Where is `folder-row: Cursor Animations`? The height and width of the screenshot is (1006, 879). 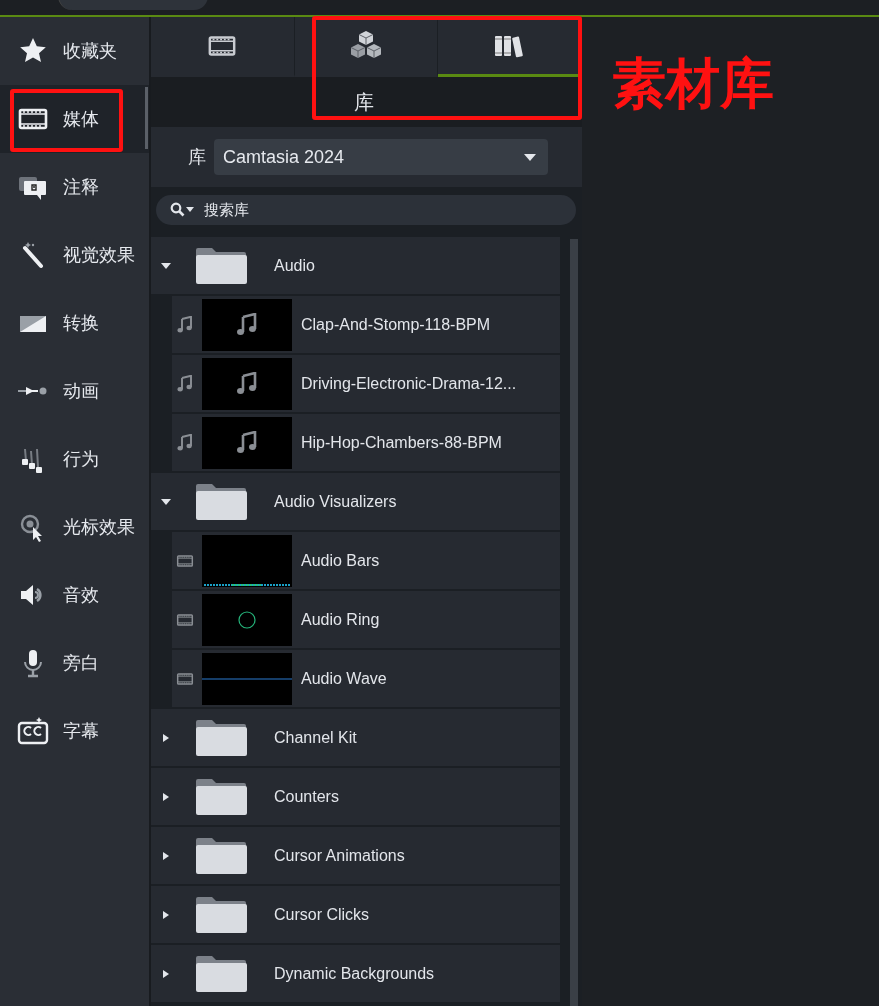
folder-row: Cursor Animations is located at coordinates (355, 855).